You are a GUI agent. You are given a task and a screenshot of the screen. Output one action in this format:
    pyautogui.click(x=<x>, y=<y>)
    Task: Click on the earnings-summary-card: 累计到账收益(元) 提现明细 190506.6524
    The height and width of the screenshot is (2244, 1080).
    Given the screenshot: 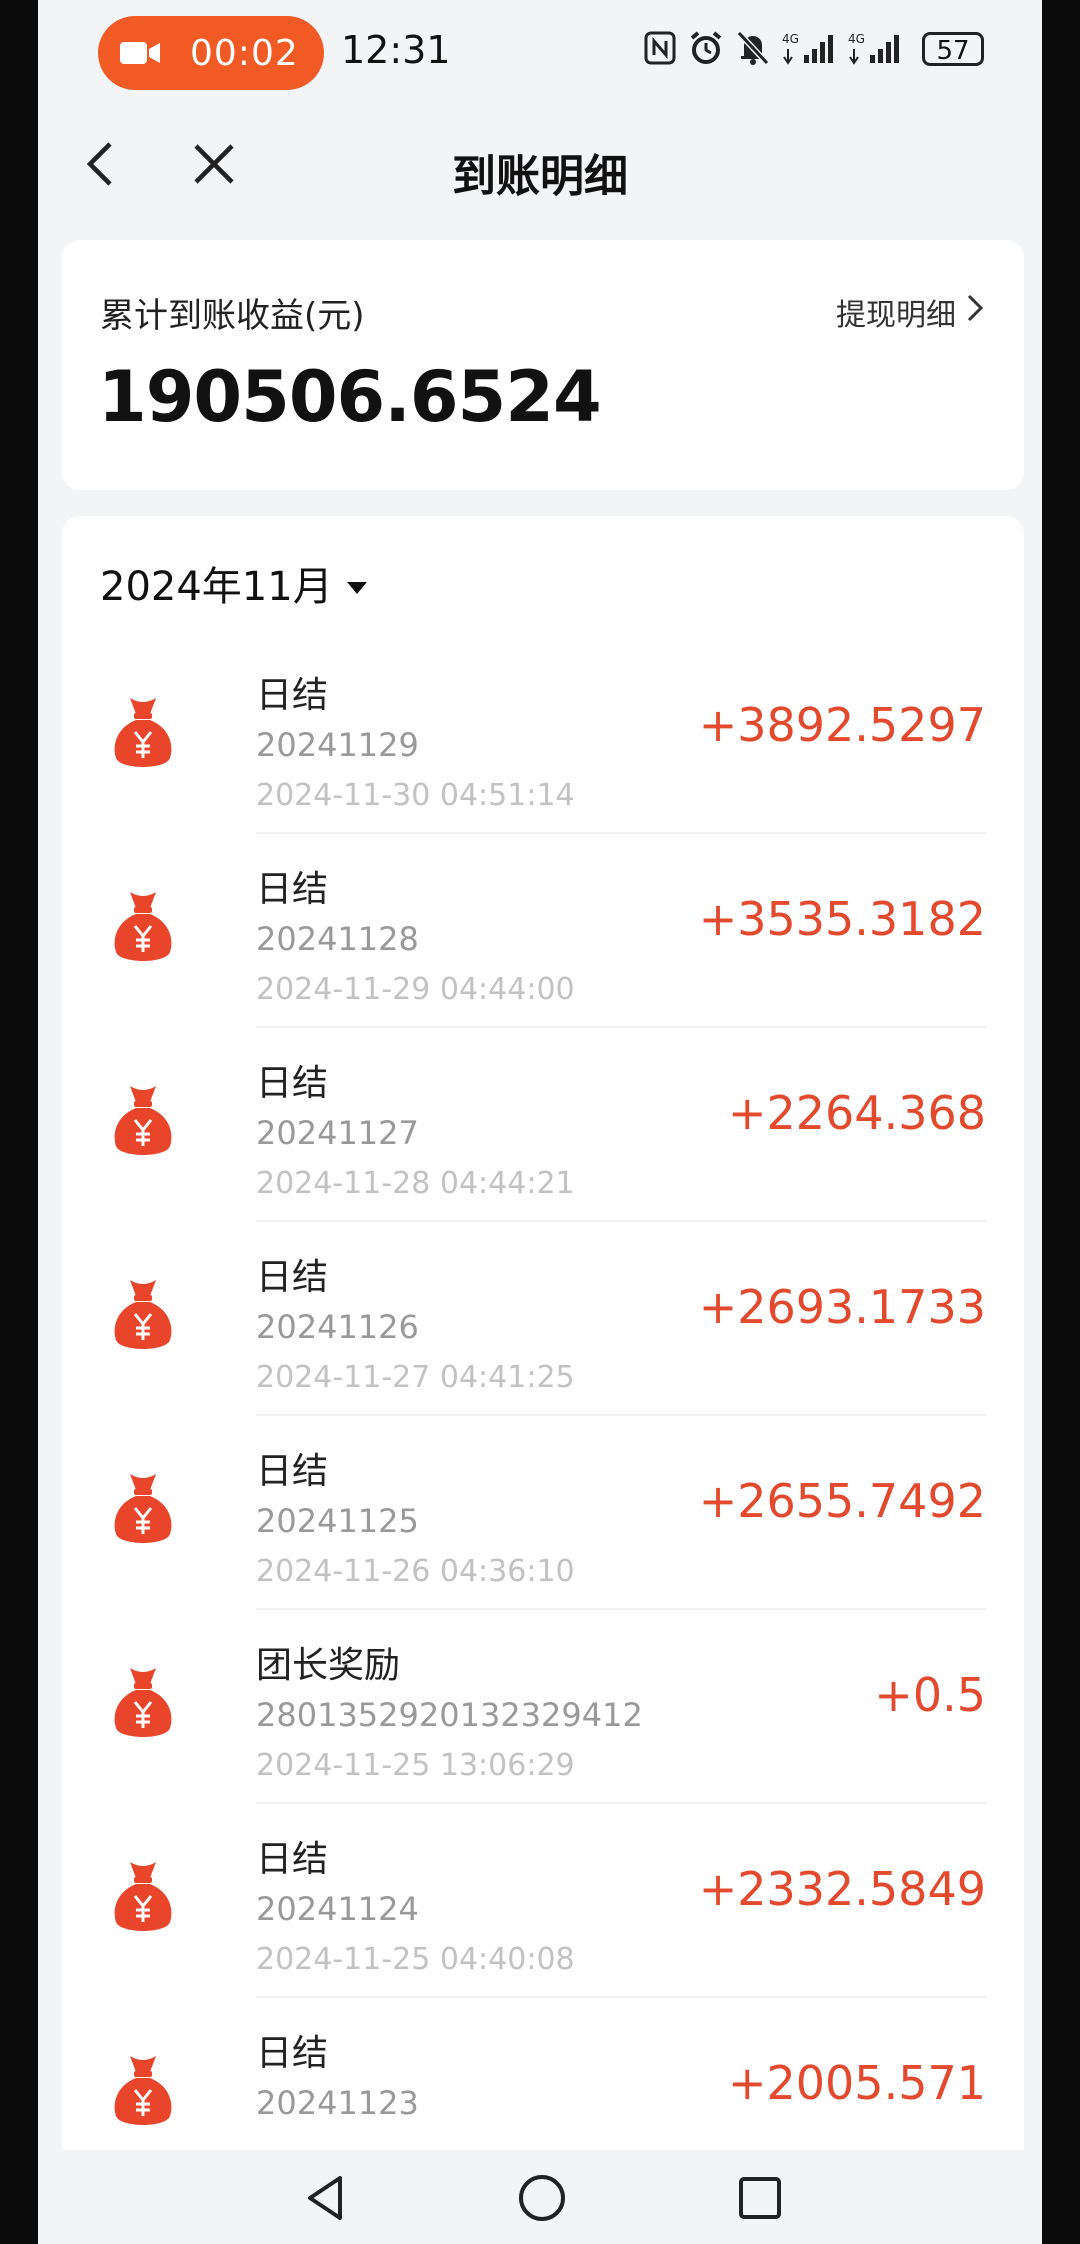 What is the action you would take?
    pyautogui.click(x=543, y=365)
    